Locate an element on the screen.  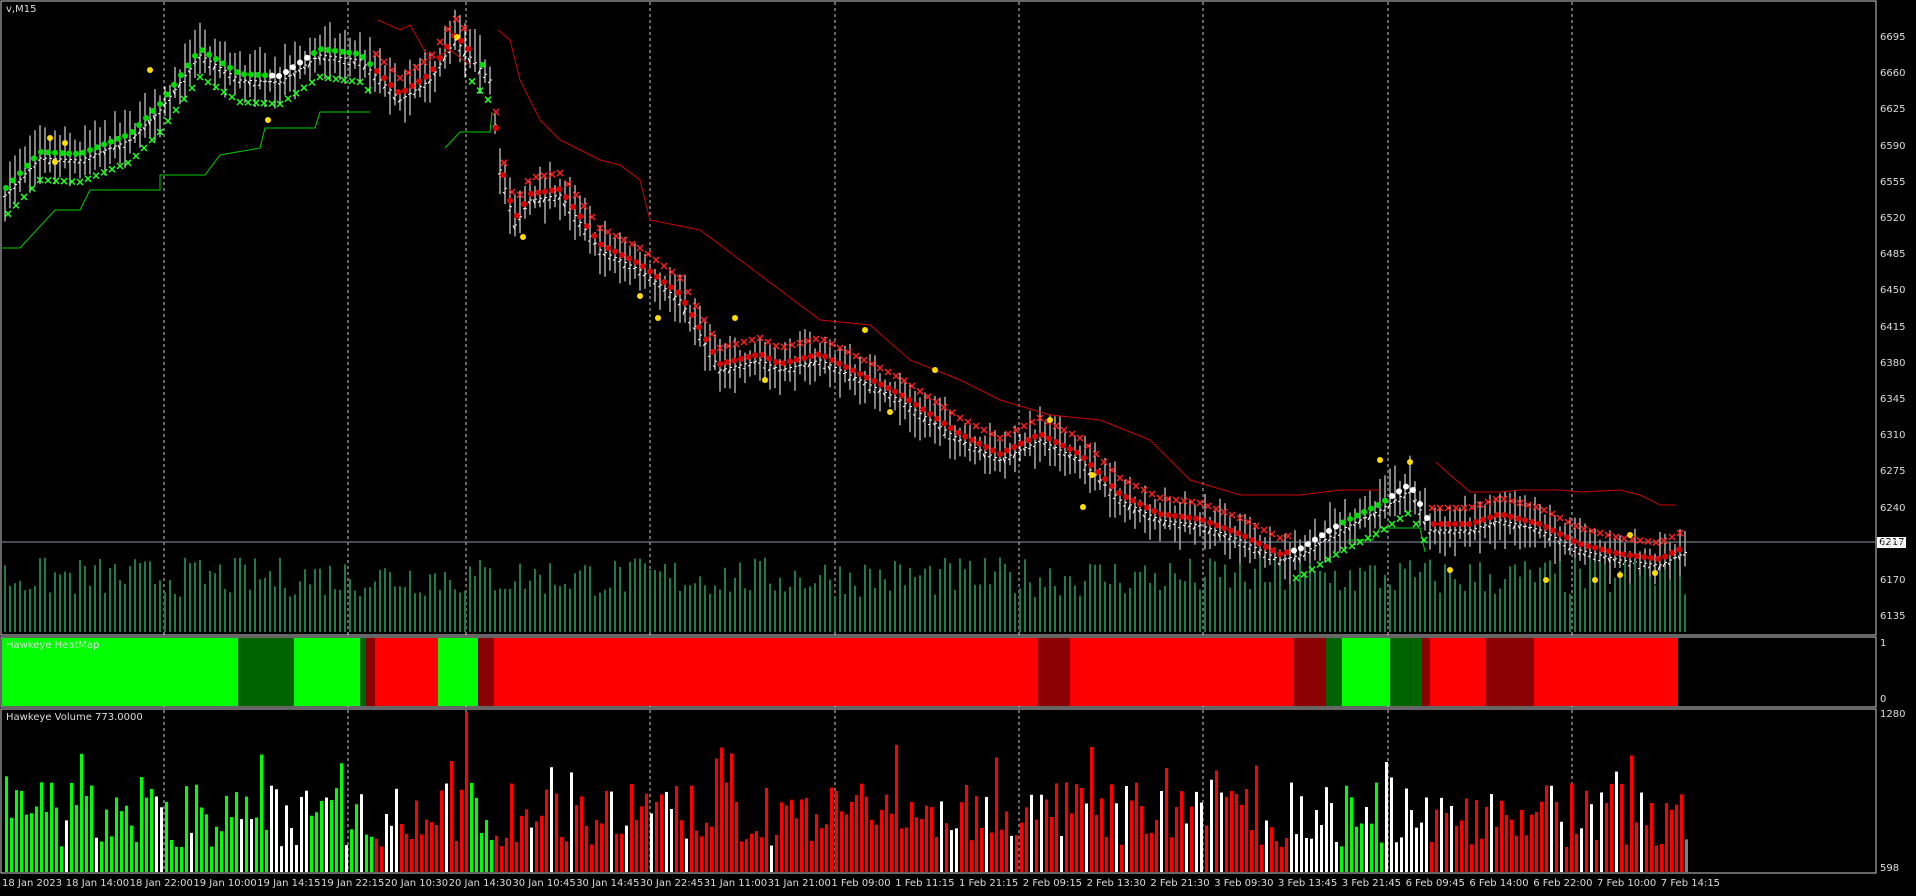
heatmap-segment is located at coordinates (363, 672).